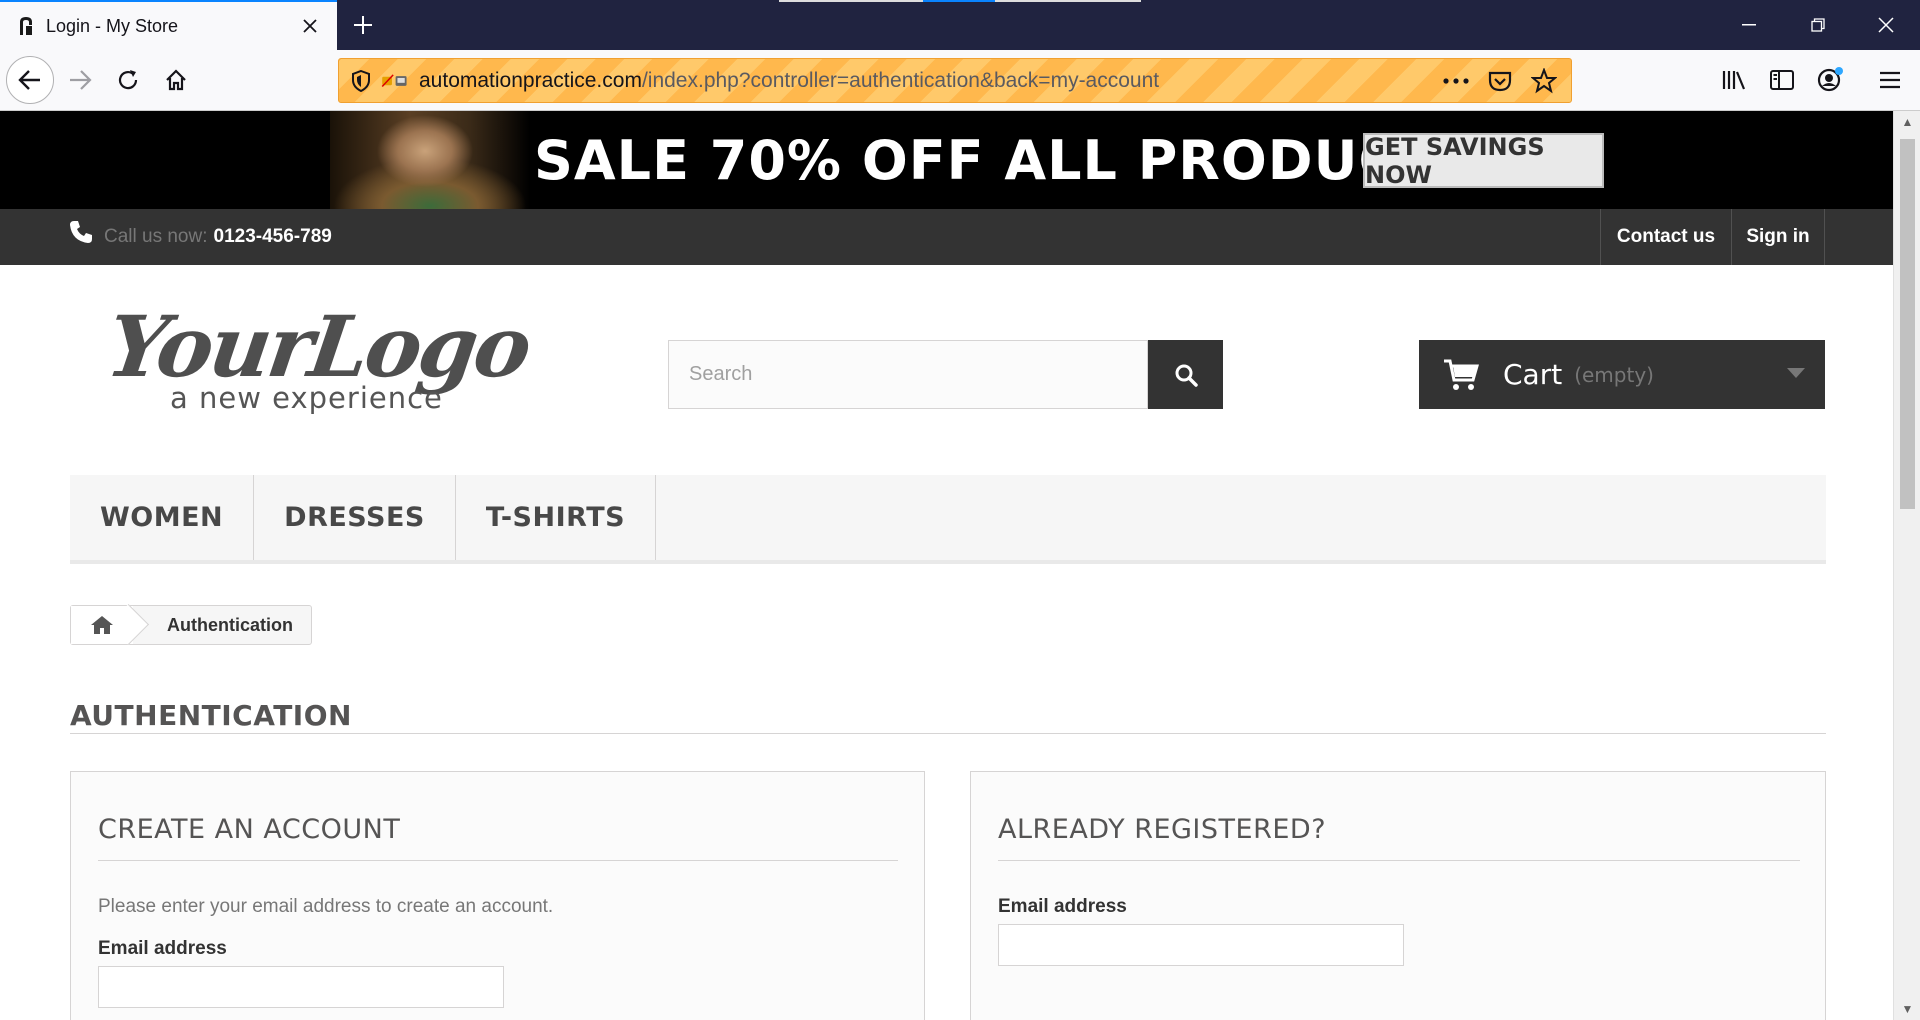 This screenshot has width=1920, height=1020. What do you see at coordinates (176, 80) in the screenshot?
I see `home-icon` at bounding box center [176, 80].